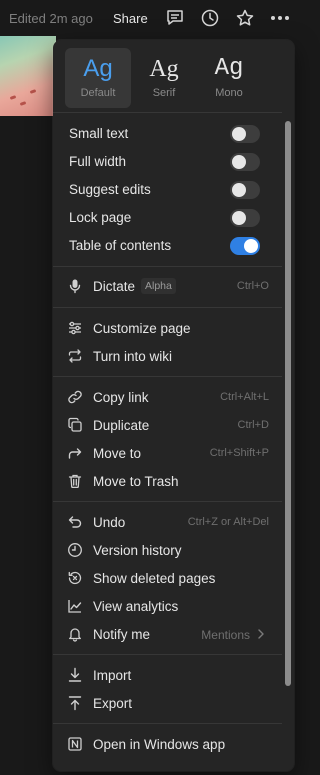 The height and width of the screenshot is (775, 320). I want to click on menu-item-dictate: Dictate Alpha Ctrl+O, so click(167, 286).